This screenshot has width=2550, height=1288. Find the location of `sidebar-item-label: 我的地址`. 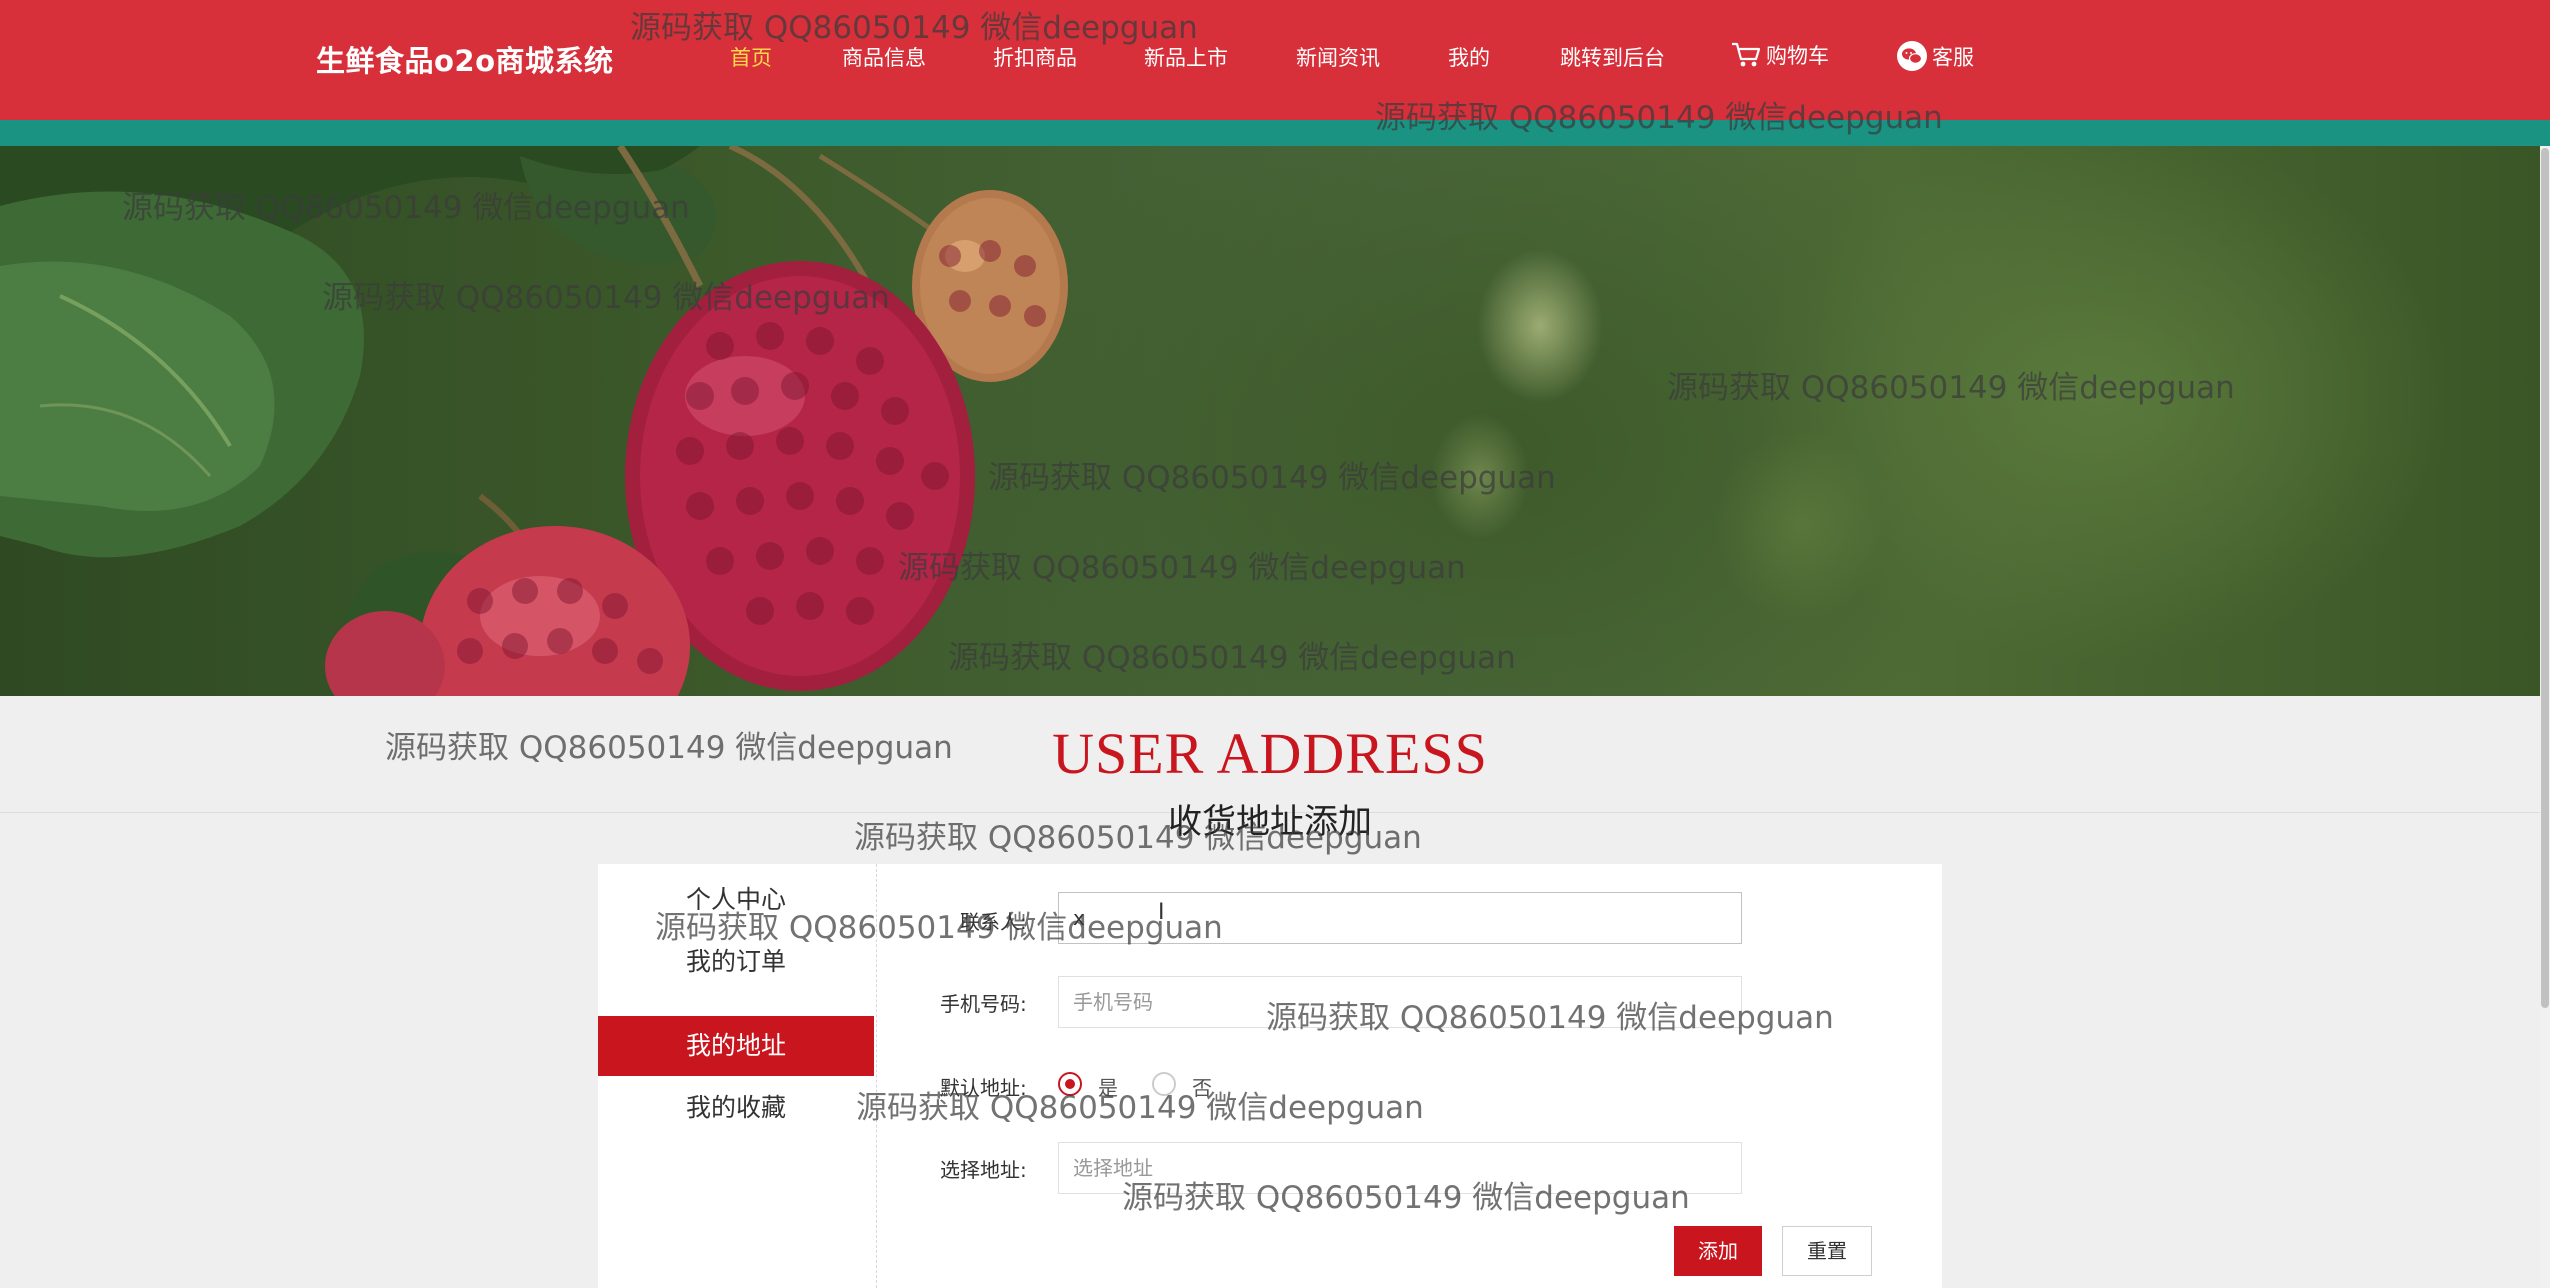

sidebar-item-label: 我的地址 is located at coordinates (736, 1045).